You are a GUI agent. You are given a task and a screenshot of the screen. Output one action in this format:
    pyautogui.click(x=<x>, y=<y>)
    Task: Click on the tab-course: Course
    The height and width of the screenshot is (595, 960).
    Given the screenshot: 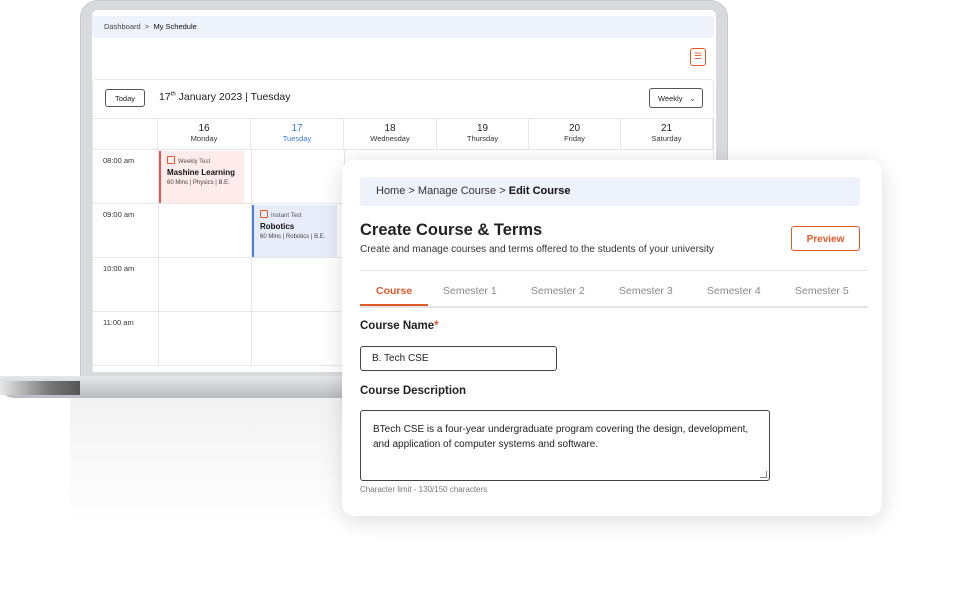 What is the action you would take?
    pyautogui.click(x=394, y=291)
    